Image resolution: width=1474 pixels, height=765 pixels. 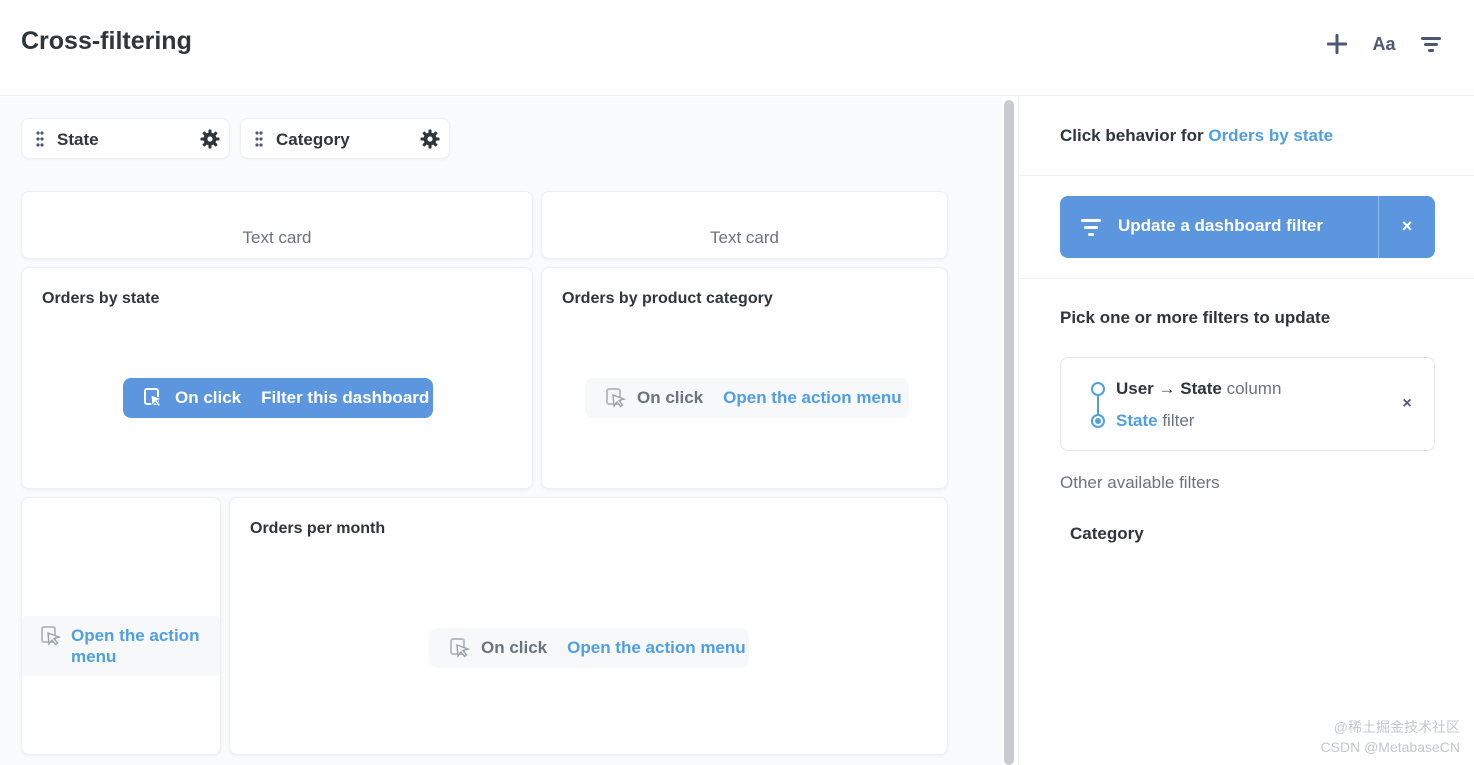 I want to click on watermark: @稀土掘金技术社区 CSDN @MetabaseCN, so click(x=1390, y=737).